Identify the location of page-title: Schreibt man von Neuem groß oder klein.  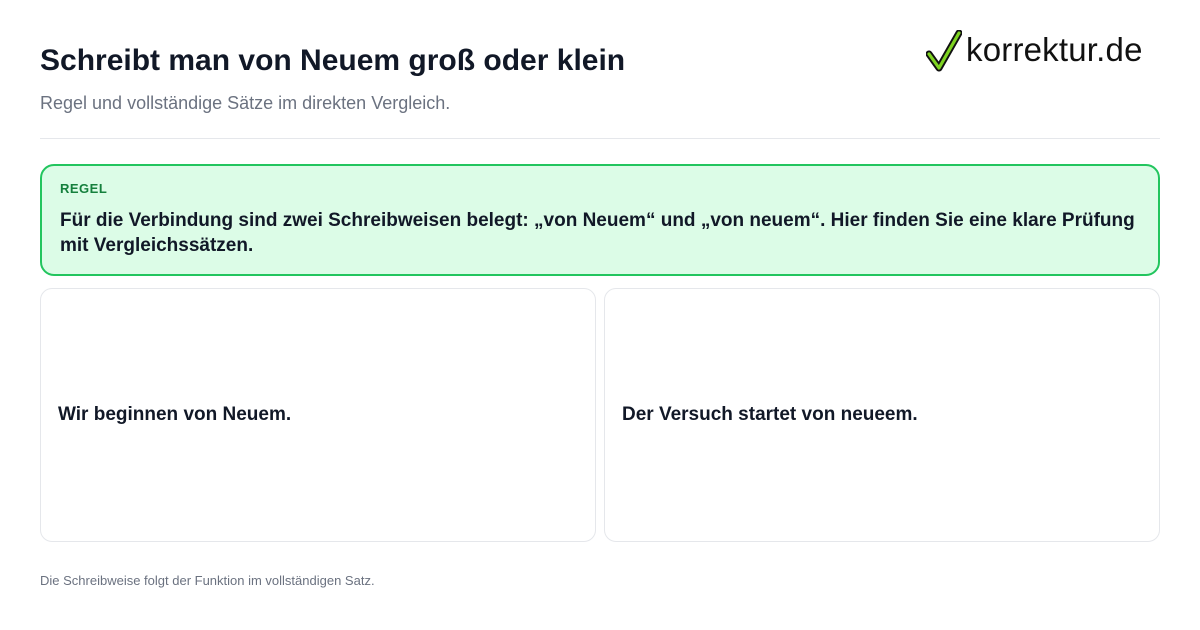
(333, 60).